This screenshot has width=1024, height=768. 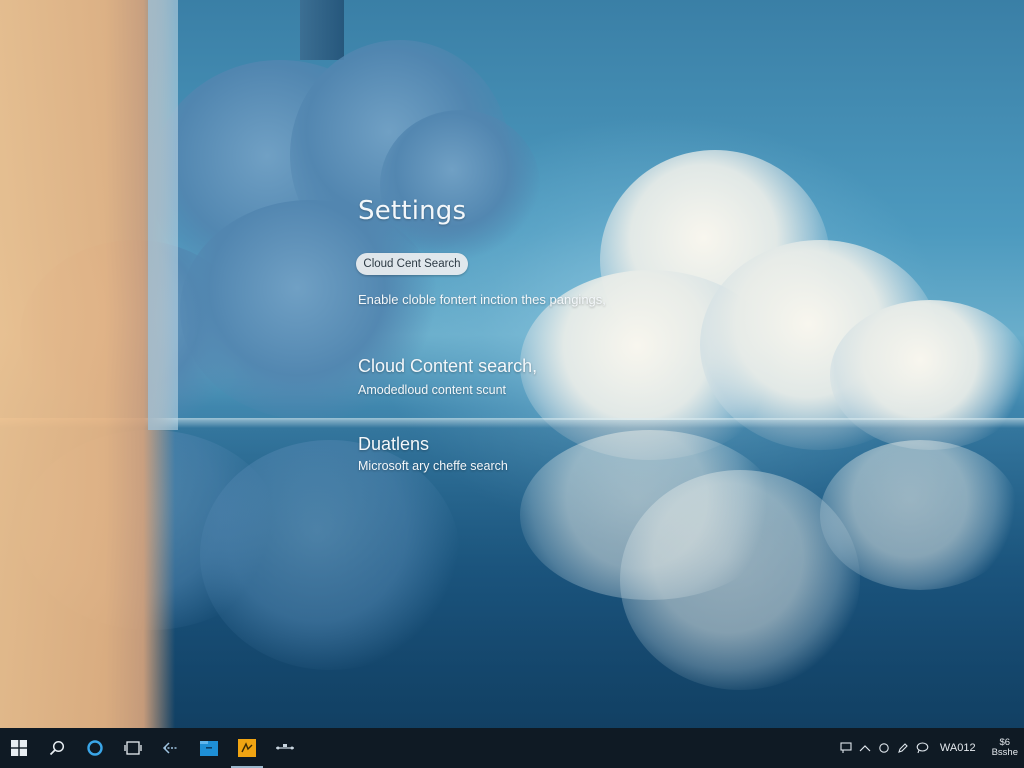 I want to click on task-view-icon, so click(x=133, y=748).